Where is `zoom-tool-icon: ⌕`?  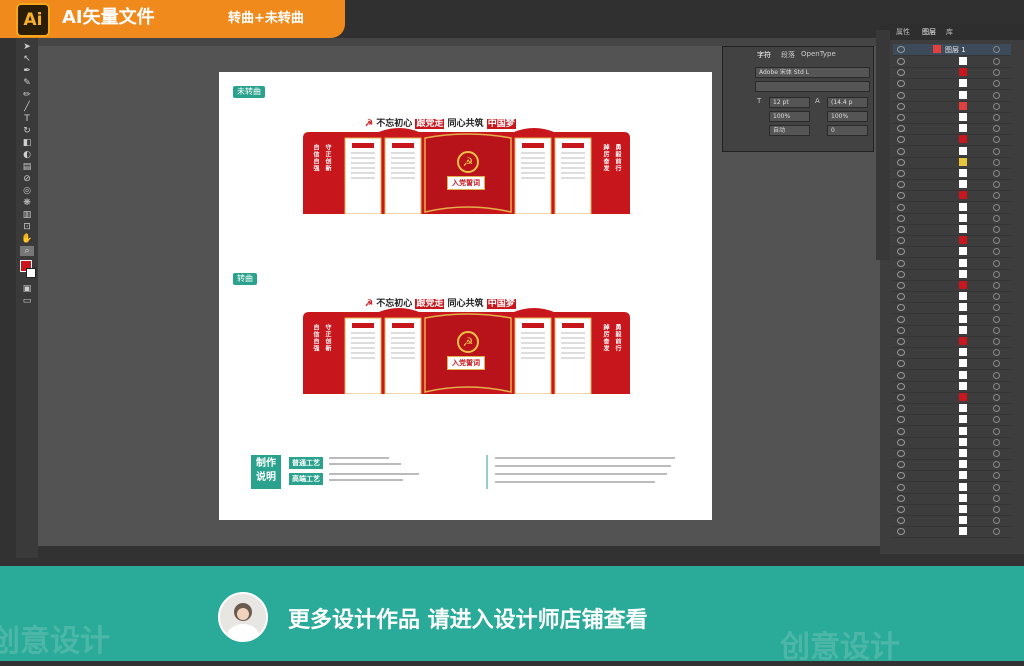
zoom-tool-icon: ⌕ is located at coordinates (27, 251).